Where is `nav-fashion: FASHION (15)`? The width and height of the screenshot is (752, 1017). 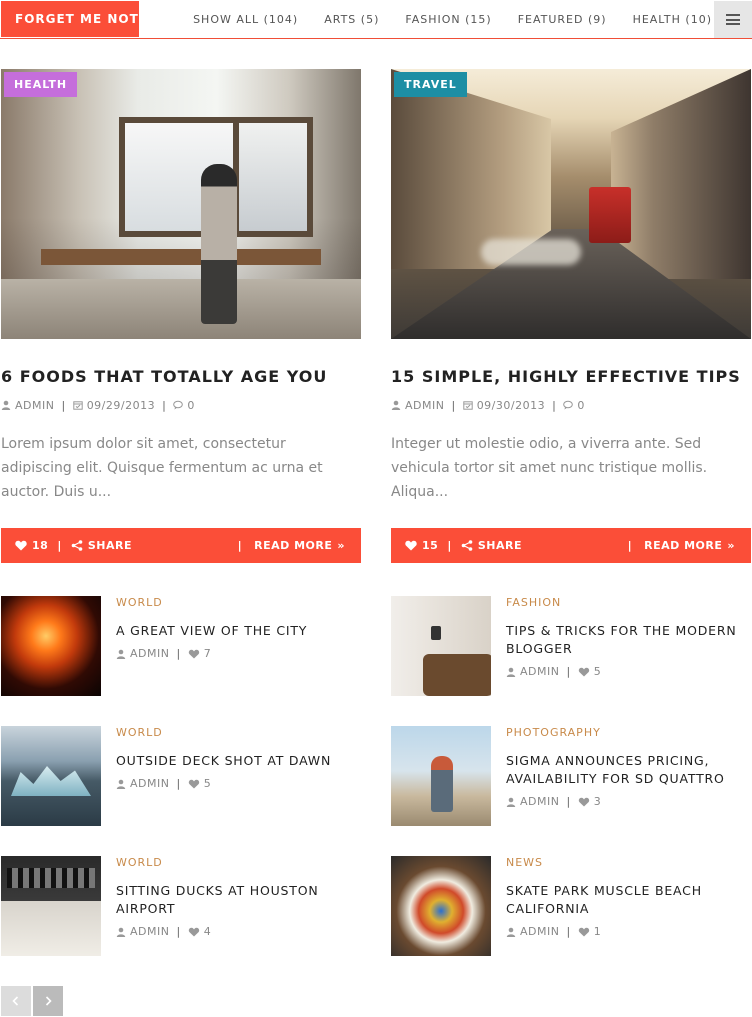
nav-fashion: FASHION (15) is located at coordinates (448, 19).